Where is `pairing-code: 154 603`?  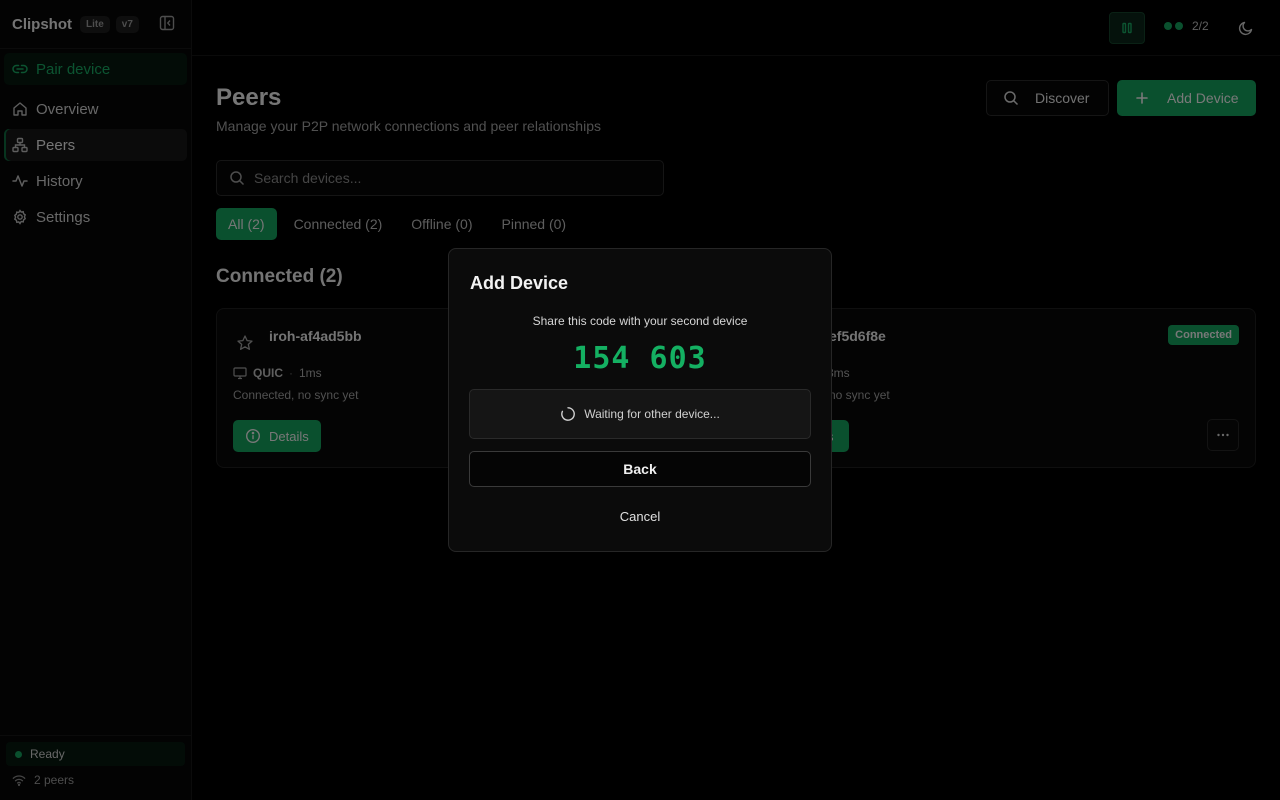 pairing-code: 154 603 is located at coordinates (640, 358).